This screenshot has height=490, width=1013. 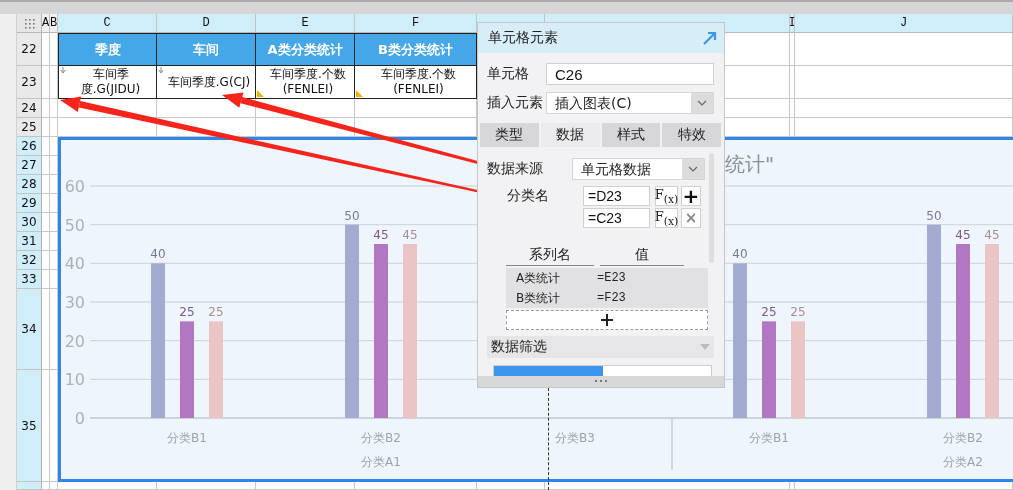 What do you see at coordinates (515, 169) in the screenshot?
I see `field-label: 数据来源` at bounding box center [515, 169].